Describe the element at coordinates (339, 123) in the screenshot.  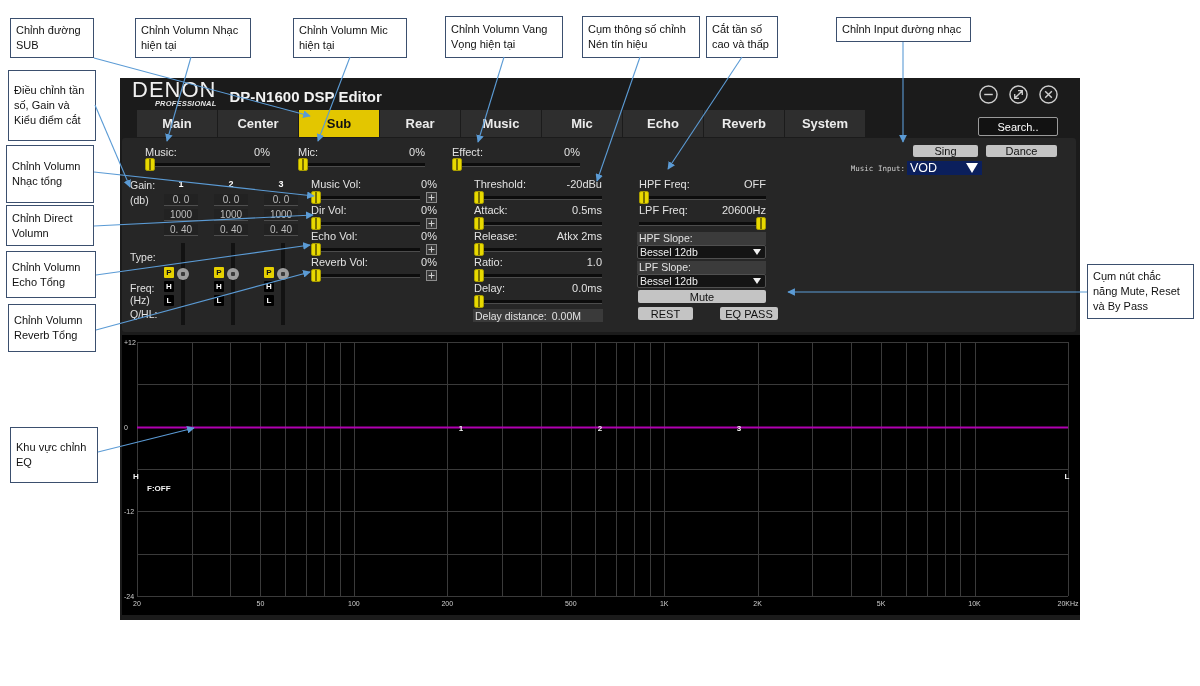
I see `tab: Sub` at that location.